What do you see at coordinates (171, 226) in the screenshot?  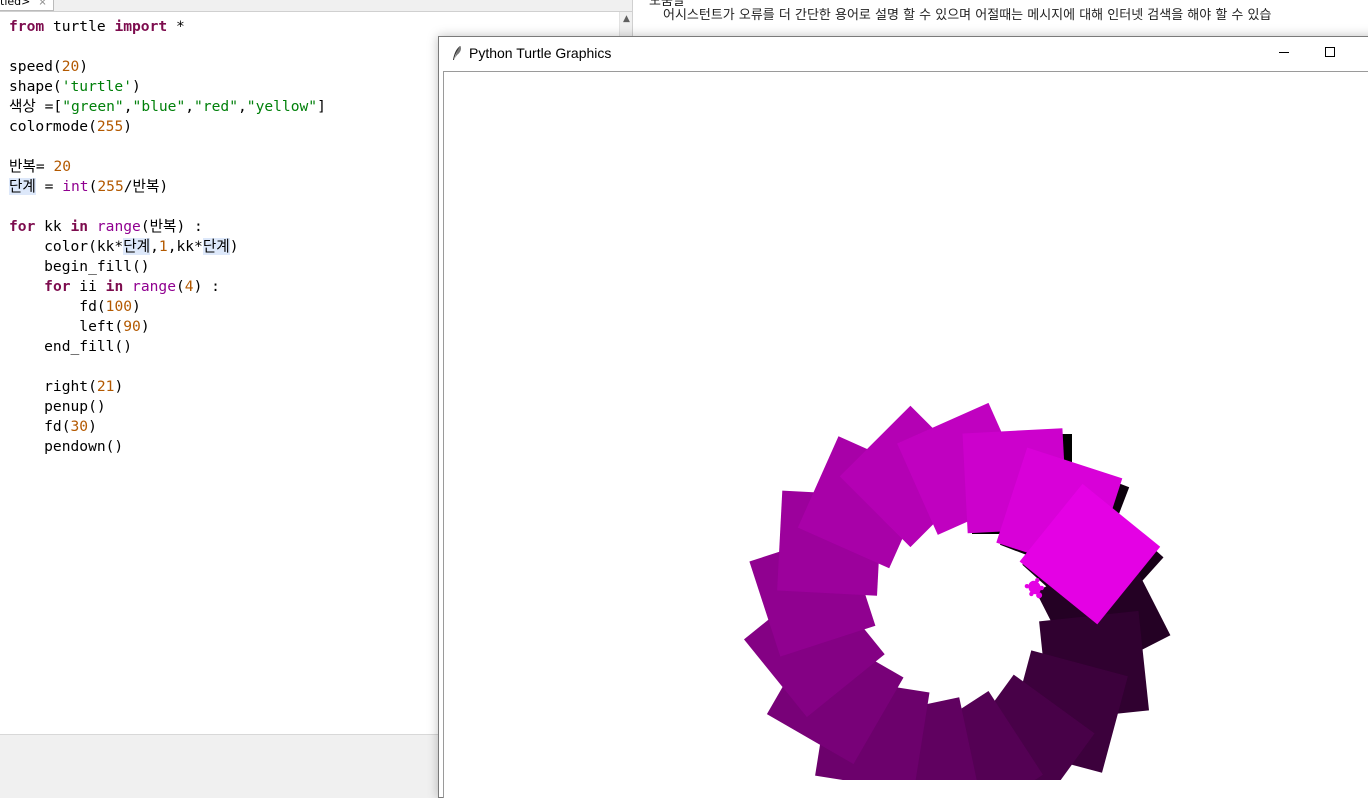 I see `code-token: (반복) :` at bounding box center [171, 226].